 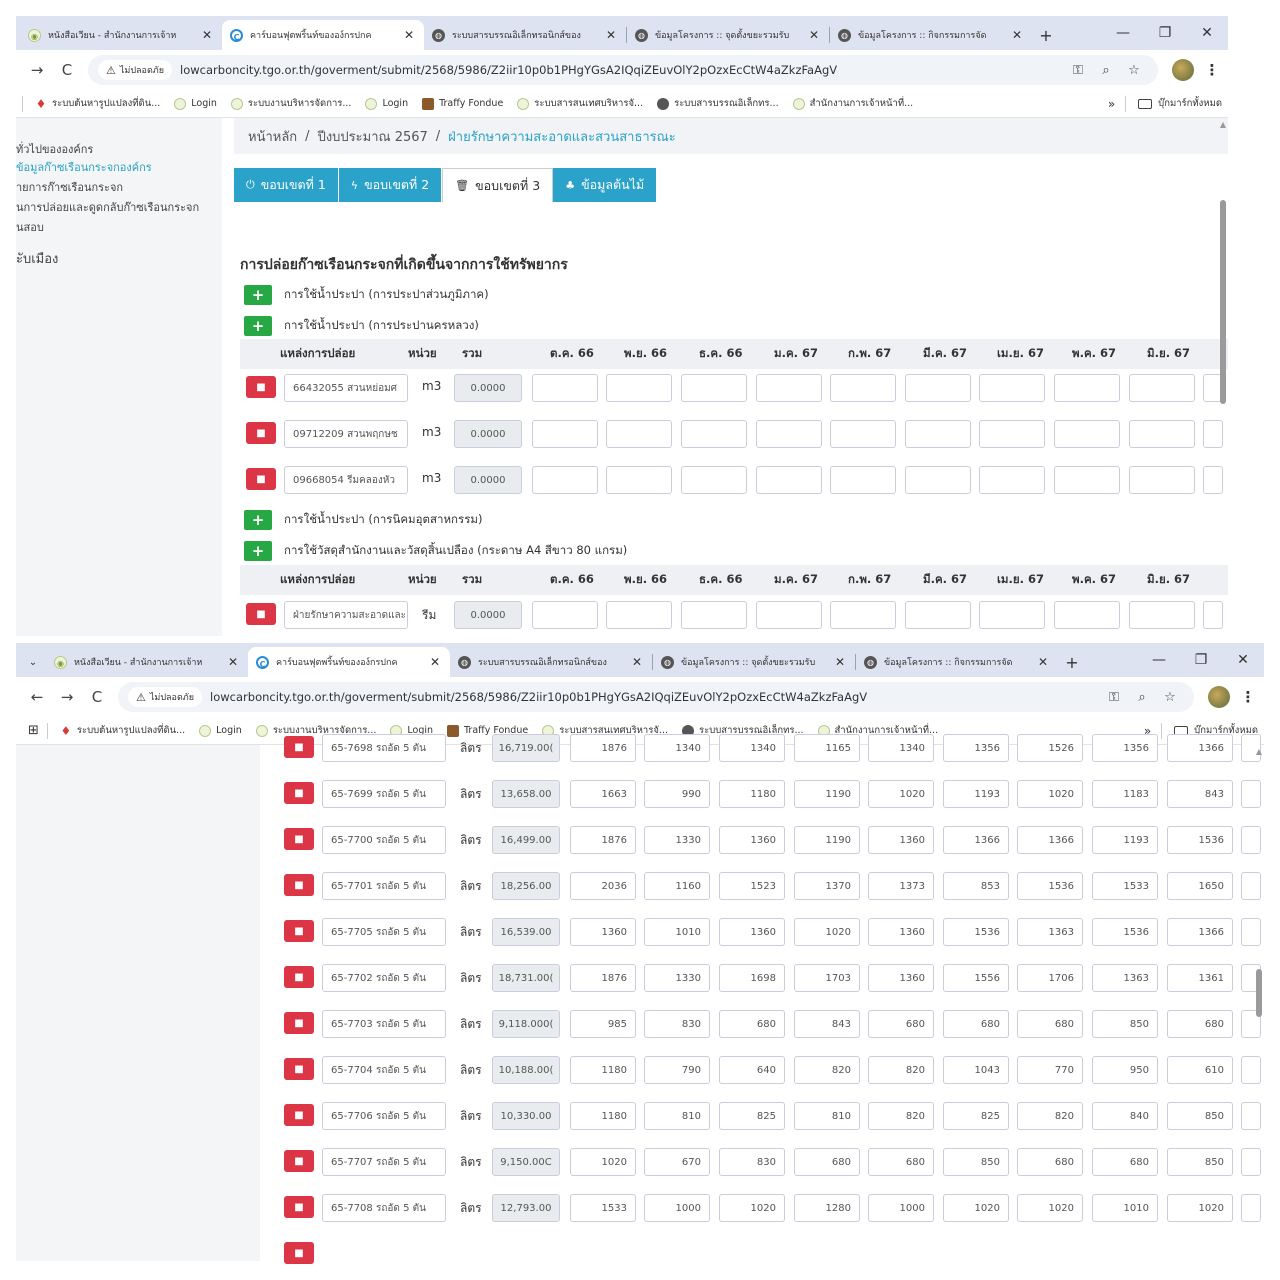 What do you see at coordinates (37, 697) in the screenshot?
I see `back-icon: ←` at bounding box center [37, 697].